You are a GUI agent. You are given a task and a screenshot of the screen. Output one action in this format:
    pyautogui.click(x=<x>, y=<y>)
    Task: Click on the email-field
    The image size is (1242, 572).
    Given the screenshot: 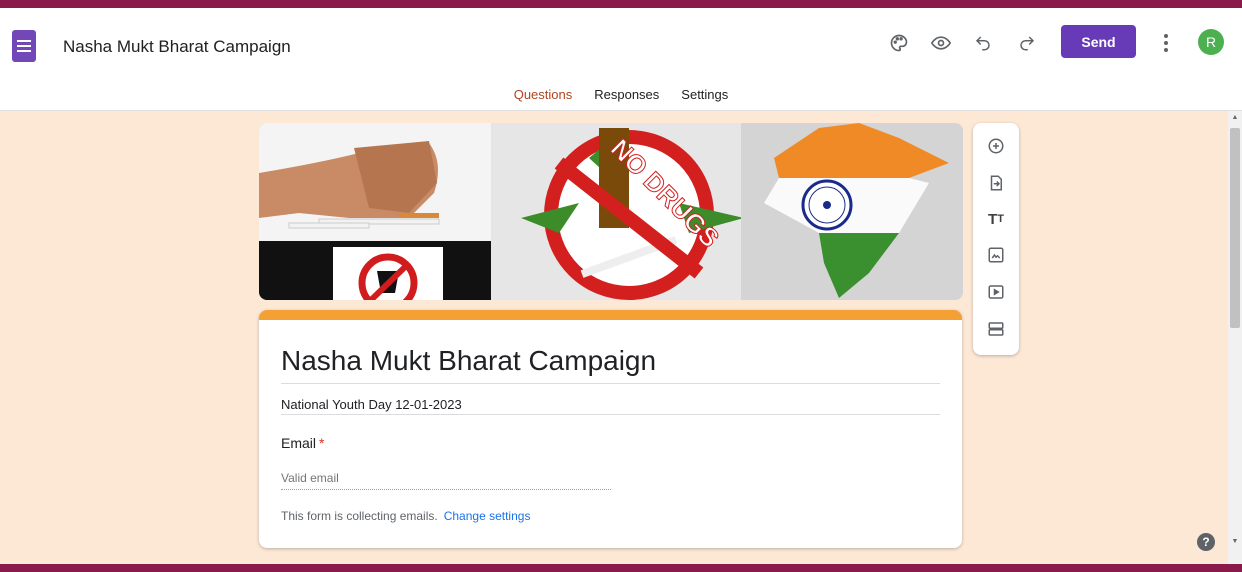 What is the action you would take?
    pyautogui.click(x=446, y=478)
    